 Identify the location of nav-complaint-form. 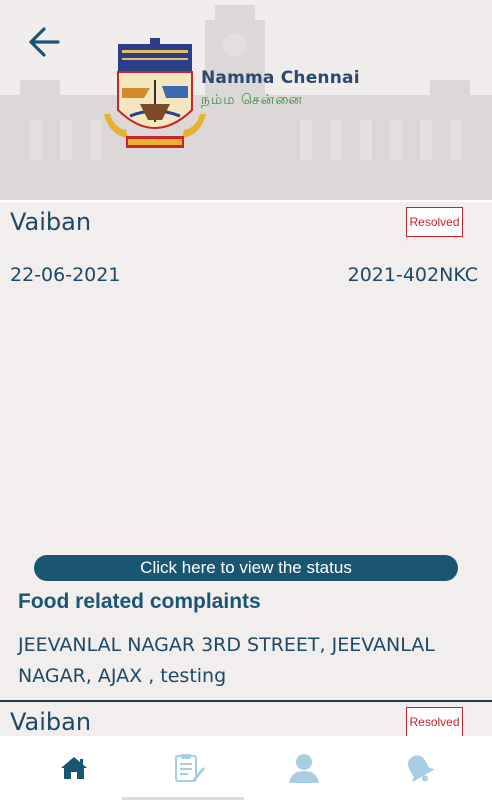
(189, 768).